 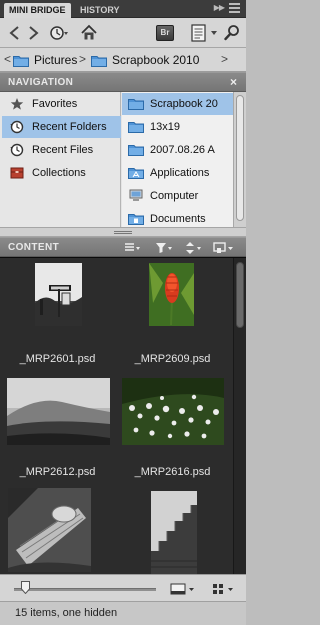 I want to click on document-icon, so click(x=206, y=33).